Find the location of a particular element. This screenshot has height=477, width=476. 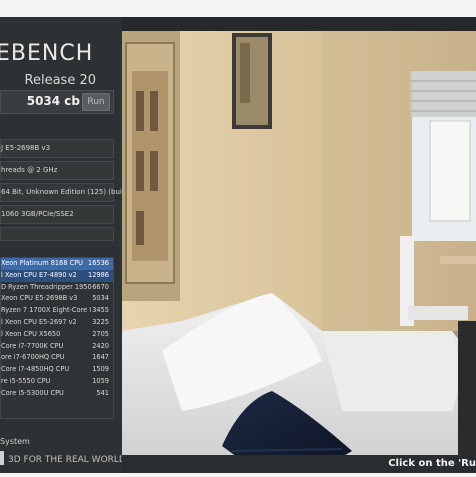

cpu-info-field: J E5-2698B v3 is located at coordinates (57, 148).